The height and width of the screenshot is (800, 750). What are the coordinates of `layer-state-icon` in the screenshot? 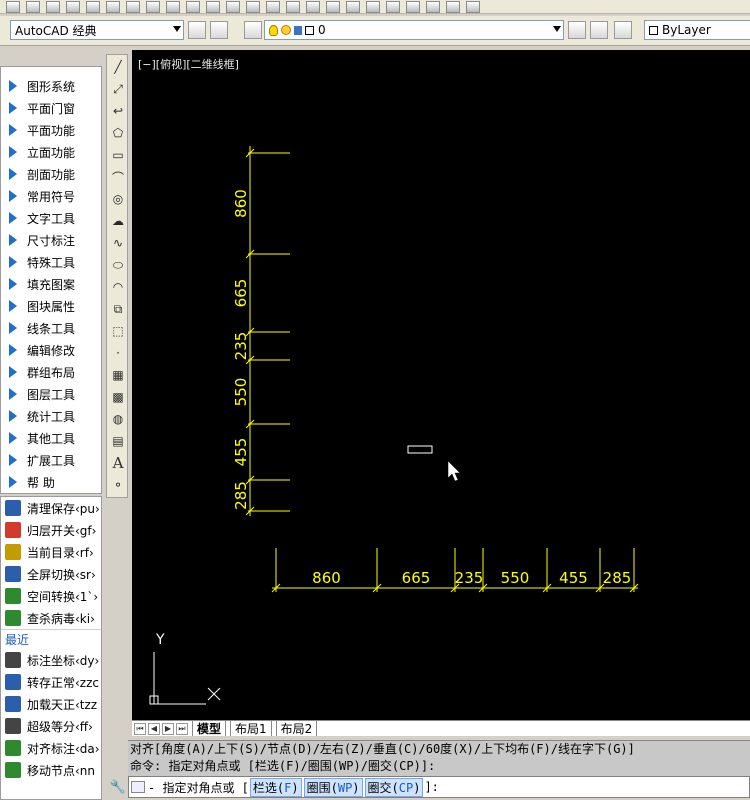 It's located at (623, 30).